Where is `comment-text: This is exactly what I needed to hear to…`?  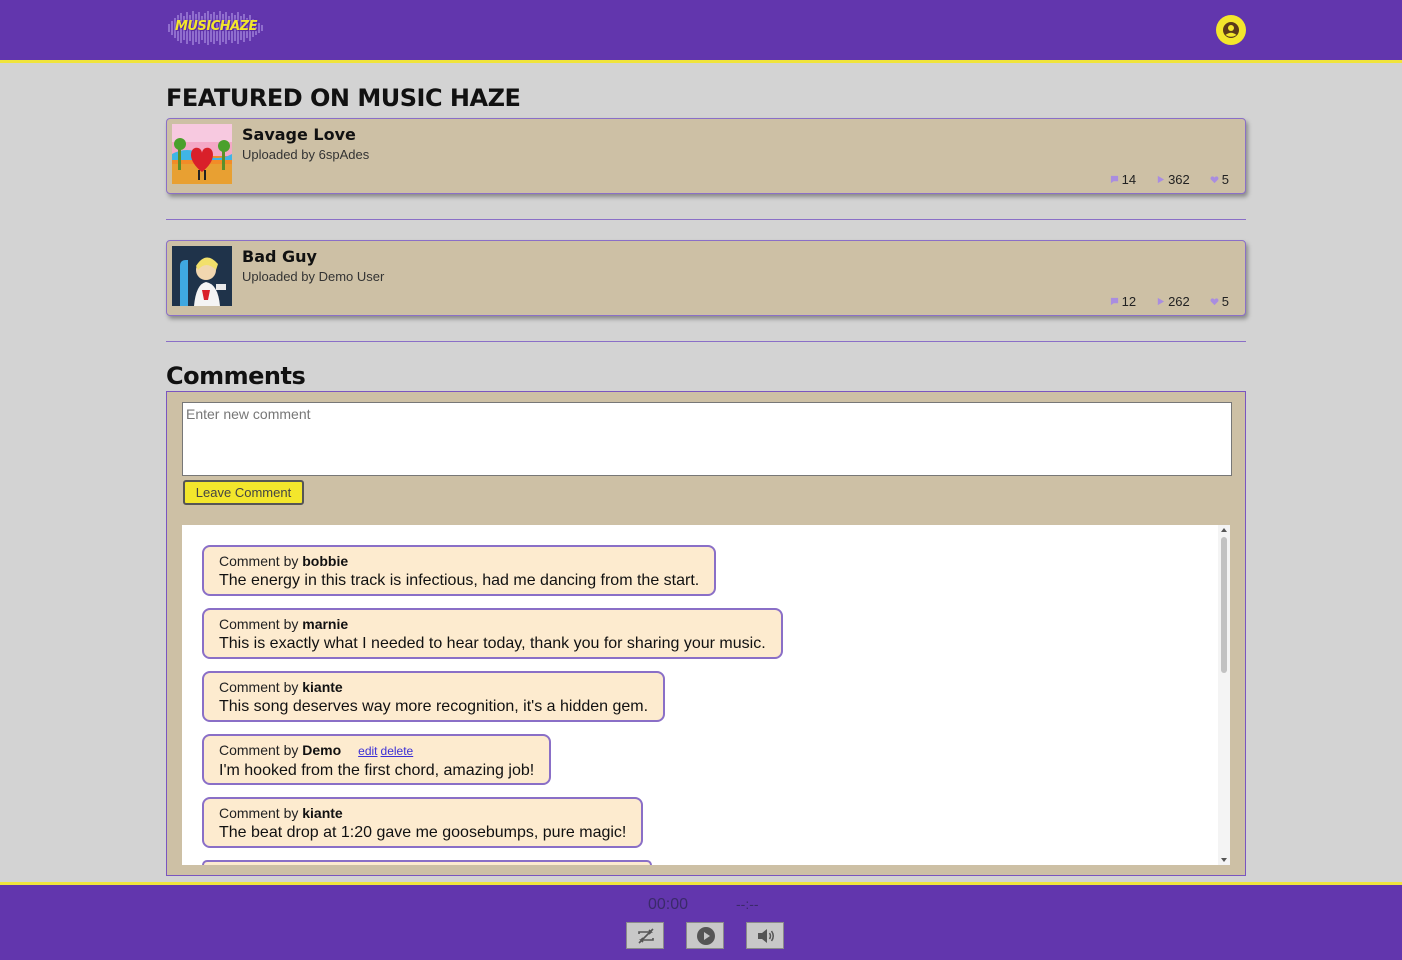
comment-text: This is exactly what I needed to hear to… is located at coordinates (492, 643).